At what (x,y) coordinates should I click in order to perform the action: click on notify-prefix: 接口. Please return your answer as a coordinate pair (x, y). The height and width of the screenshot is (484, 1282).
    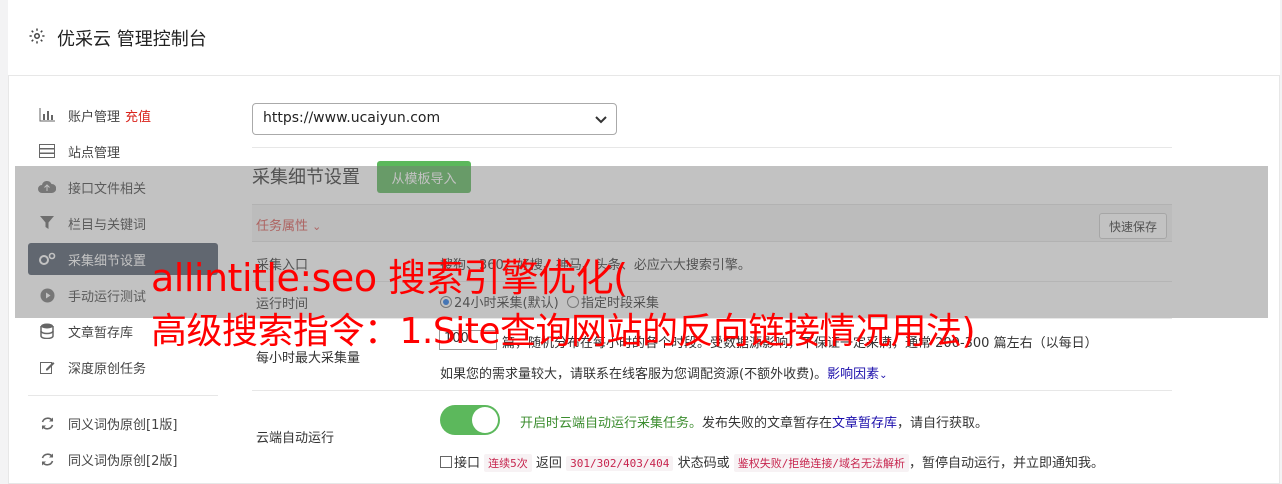
    Looking at the image, I should click on (467, 463).